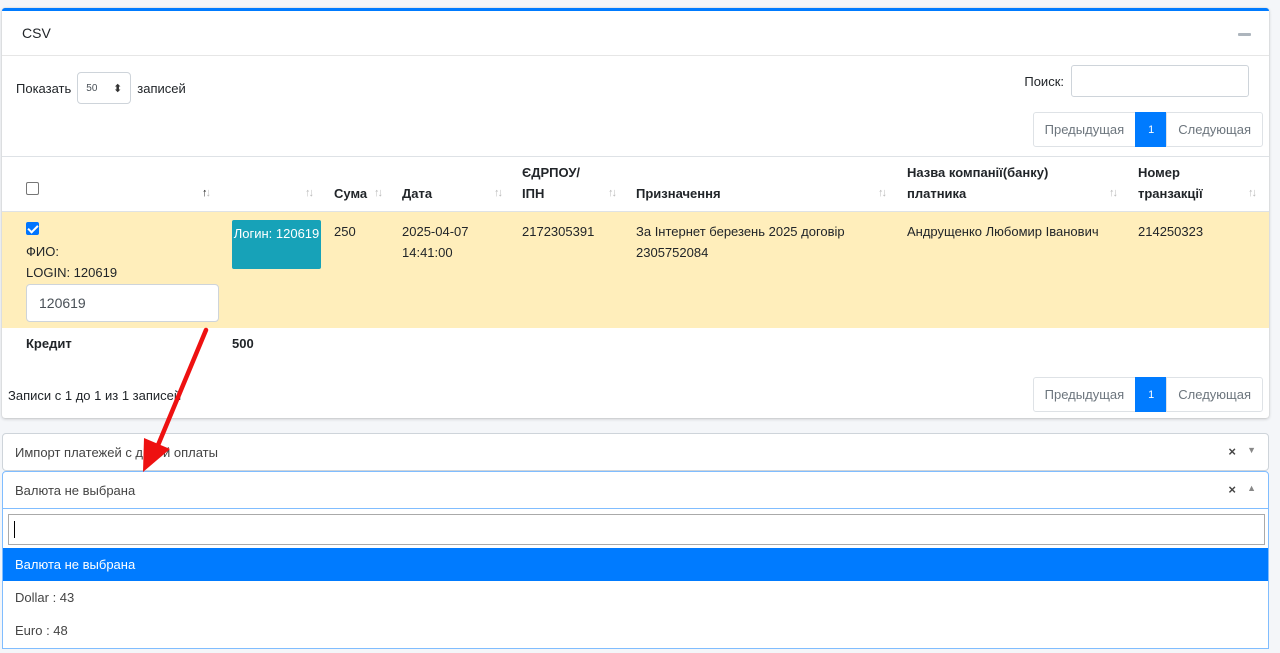  I want to click on row-checkbox, so click(32, 228).